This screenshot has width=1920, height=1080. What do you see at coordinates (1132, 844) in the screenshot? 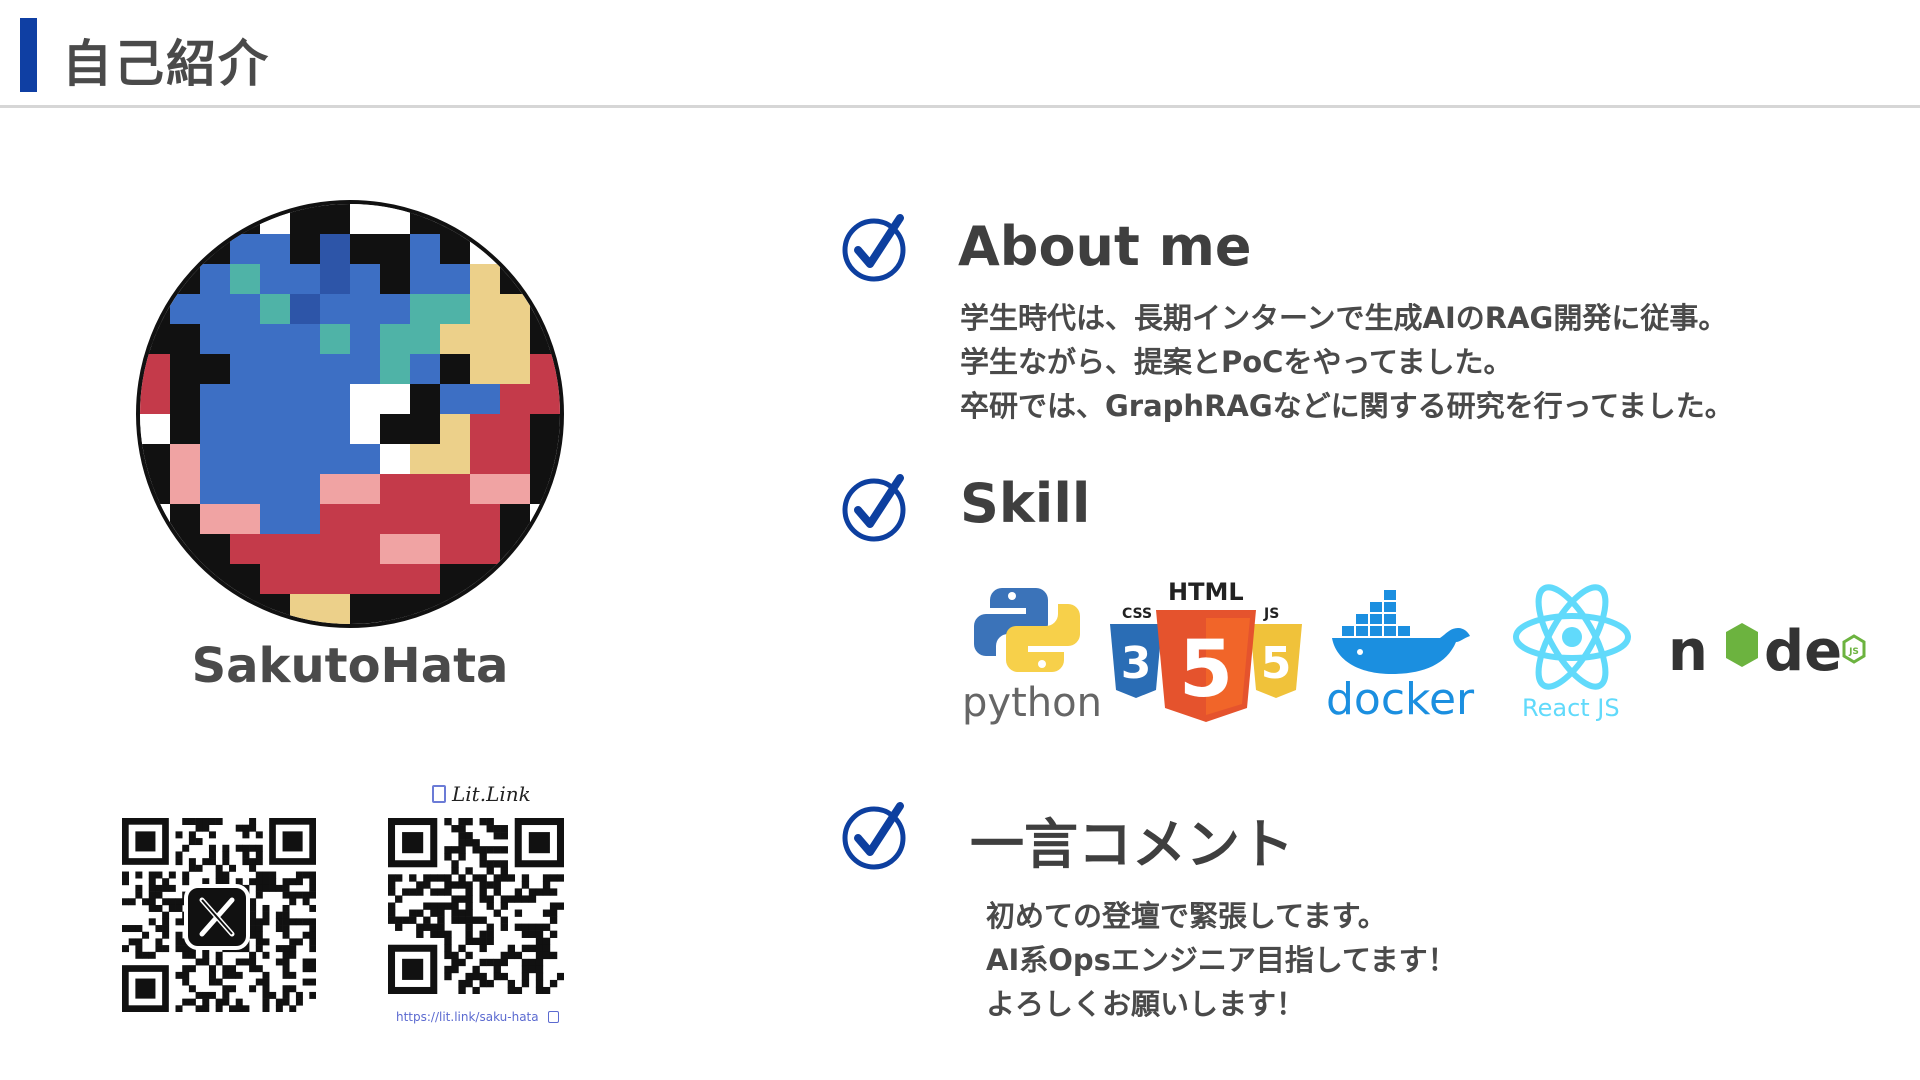
I see `comment-title: 一言コメント` at bounding box center [1132, 844].